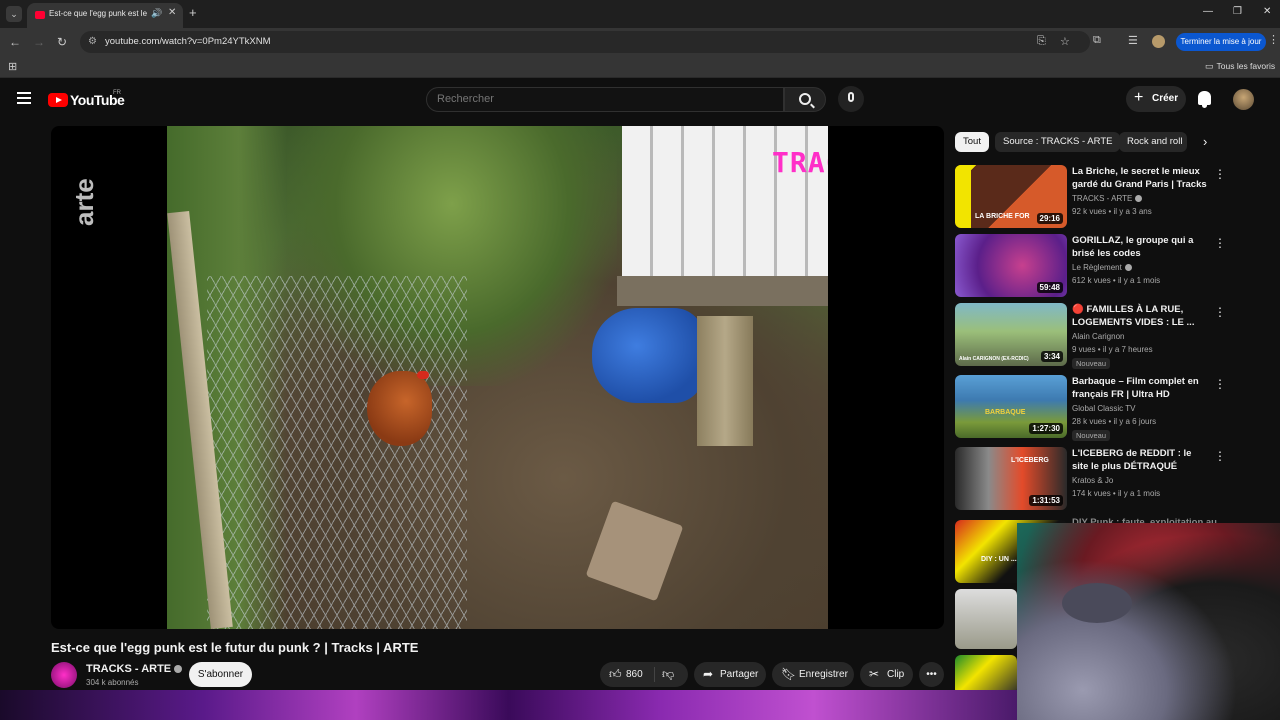 This screenshot has height=720, width=1280. Describe the element at coordinates (1102, 198) in the screenshot. I see `recommendation-channel-name: TRACKS - ARTE` at that location.